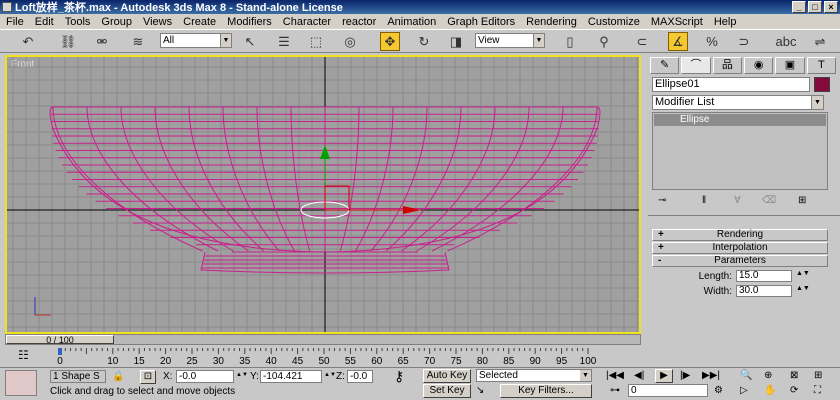 This screenshot has height=400, width=840. I want to click on goto-start-icon: |◀◀, so click(615, 375).